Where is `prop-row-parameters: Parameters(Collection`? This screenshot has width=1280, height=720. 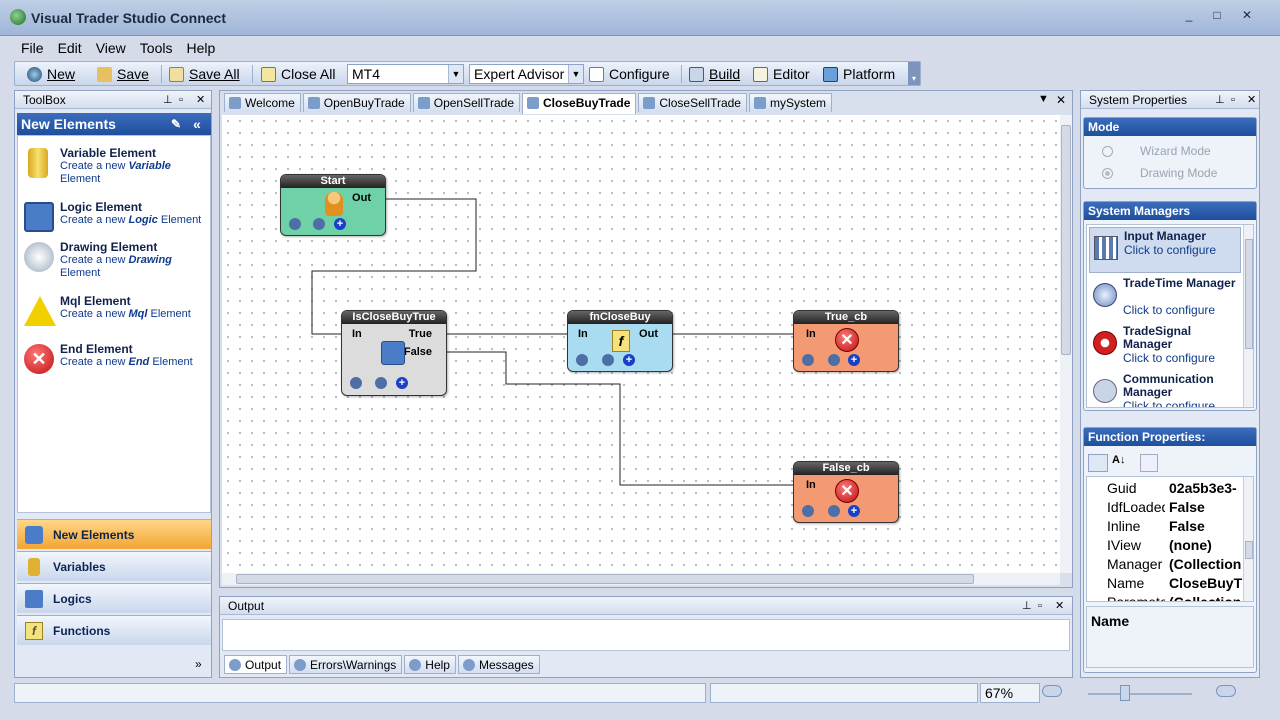 prop-row-parameters: Parameters(Collection is located at coordinates (1166, 597).